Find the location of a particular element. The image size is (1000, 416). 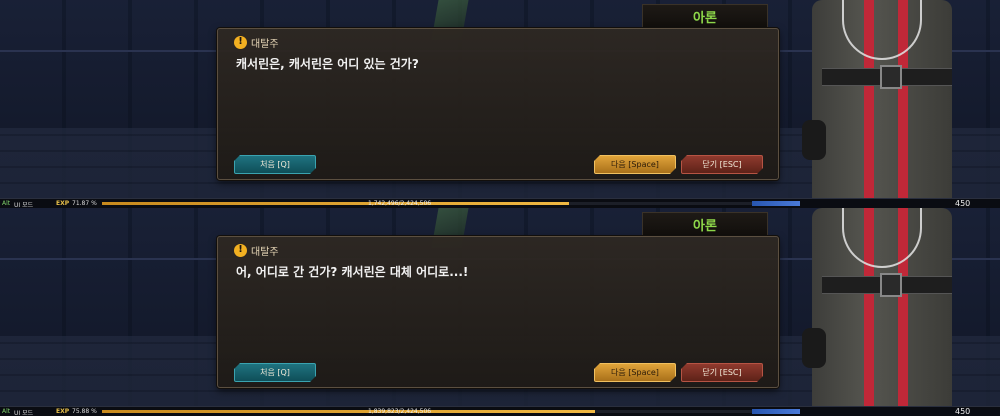

exp-percent: 75.88 % is located at coordinates (84, 411).